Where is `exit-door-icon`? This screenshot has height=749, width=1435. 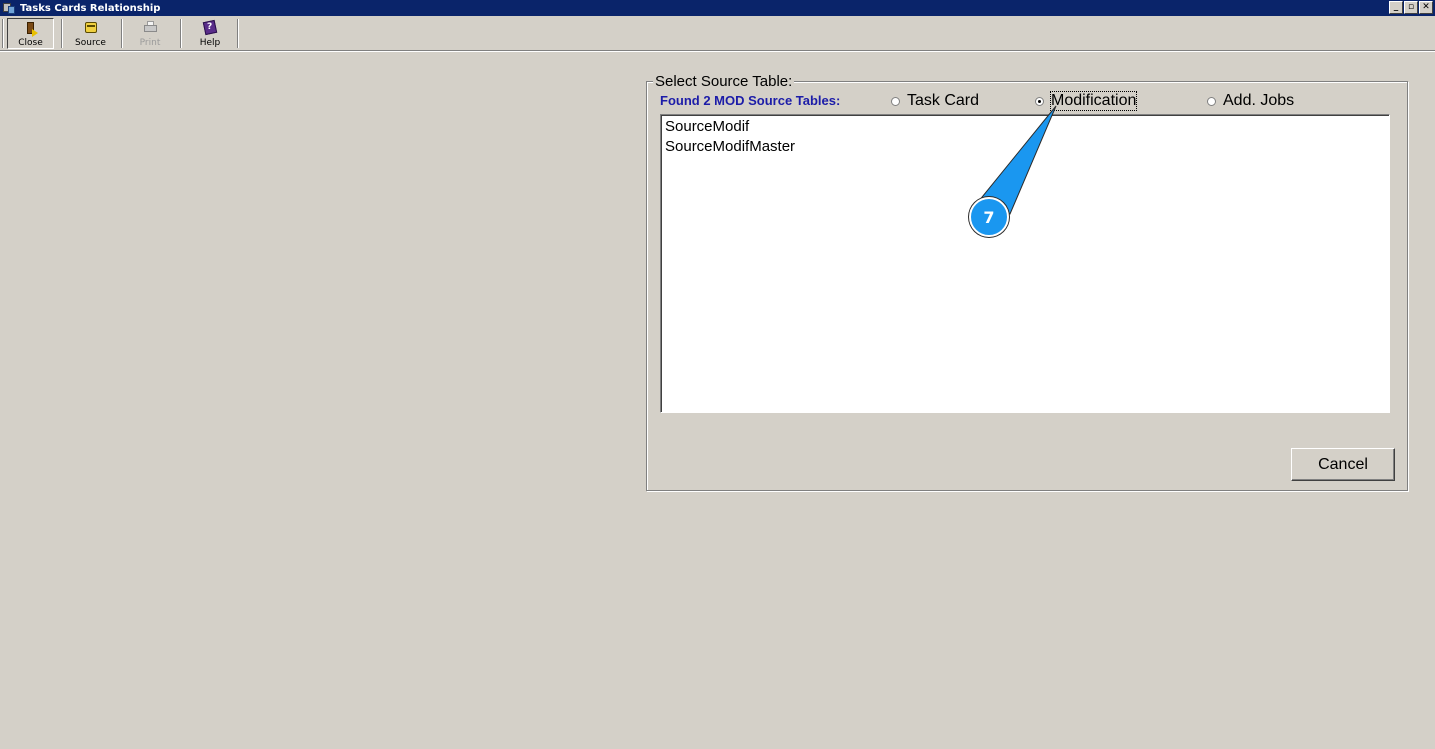
exit-door-icon is located at coordinates (31, 29).